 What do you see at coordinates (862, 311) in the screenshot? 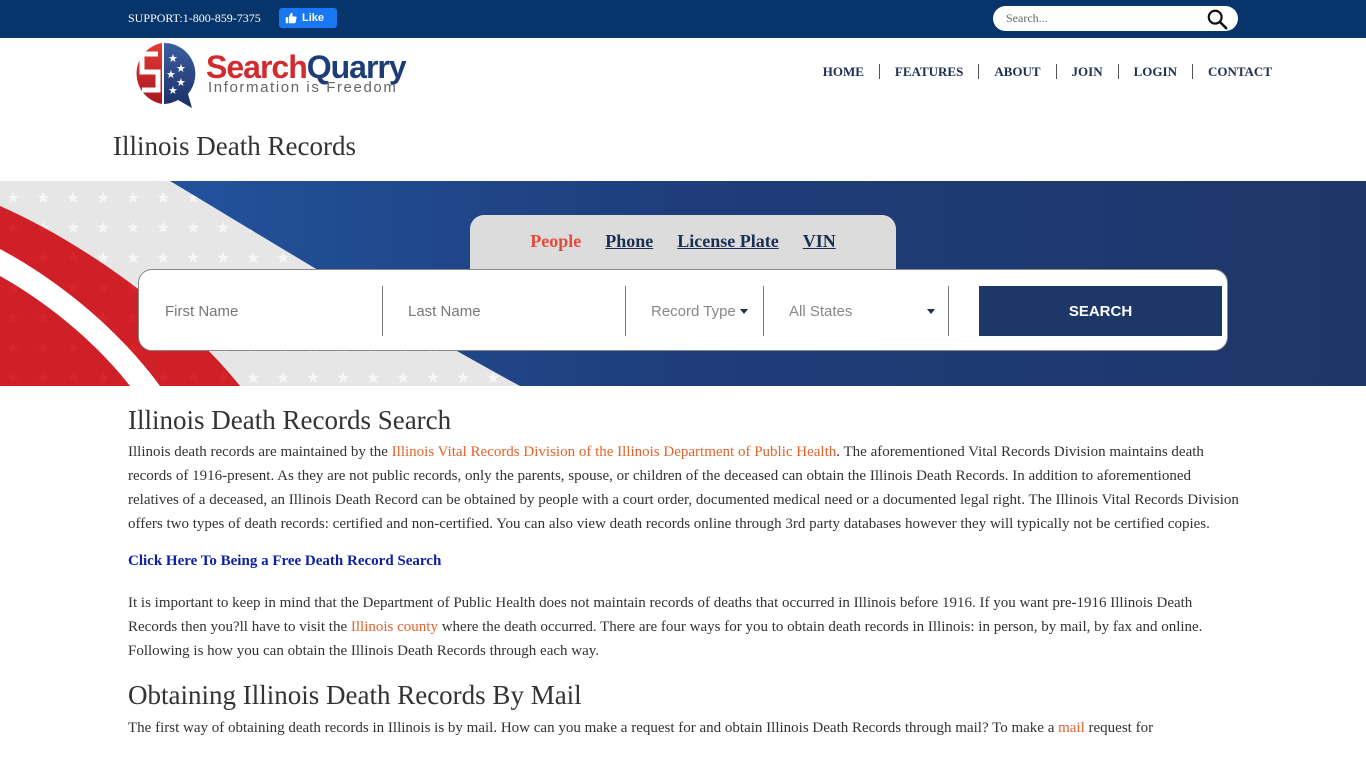
I see `state-select: All States` at bounding box center [862, 311].